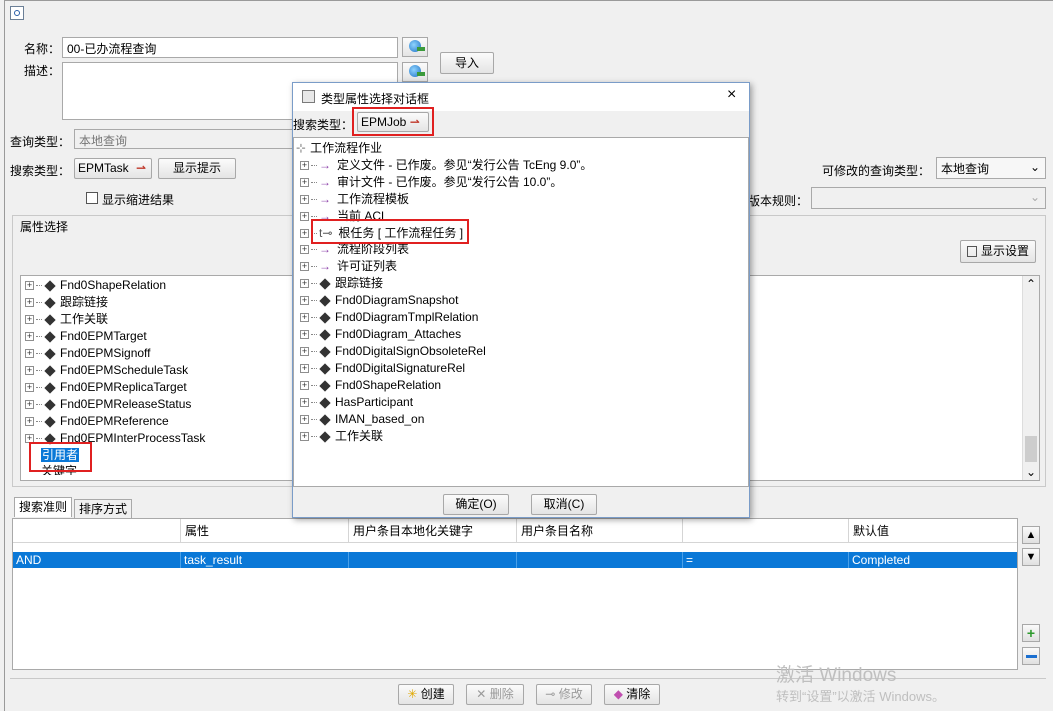 This screenshot has height=711, width=1053. Describe the element at coordinates (197, 168) in the screenshot. I see `show-hint-button: 显示提示` at that location.